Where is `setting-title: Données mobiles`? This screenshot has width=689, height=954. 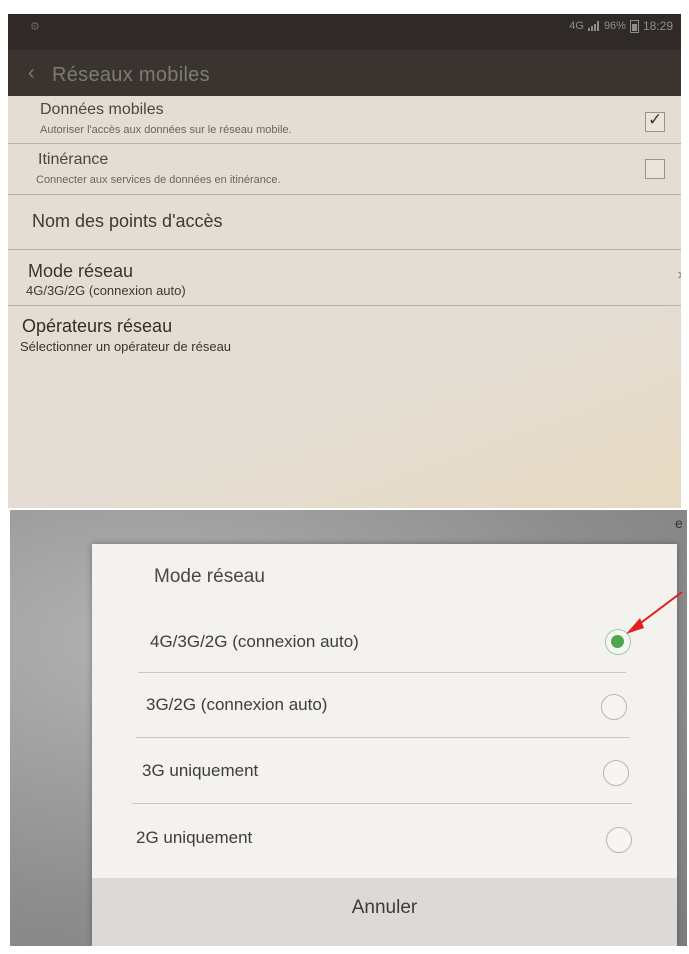
setting-title: Données mobiles is located at coordinates (102, 109).